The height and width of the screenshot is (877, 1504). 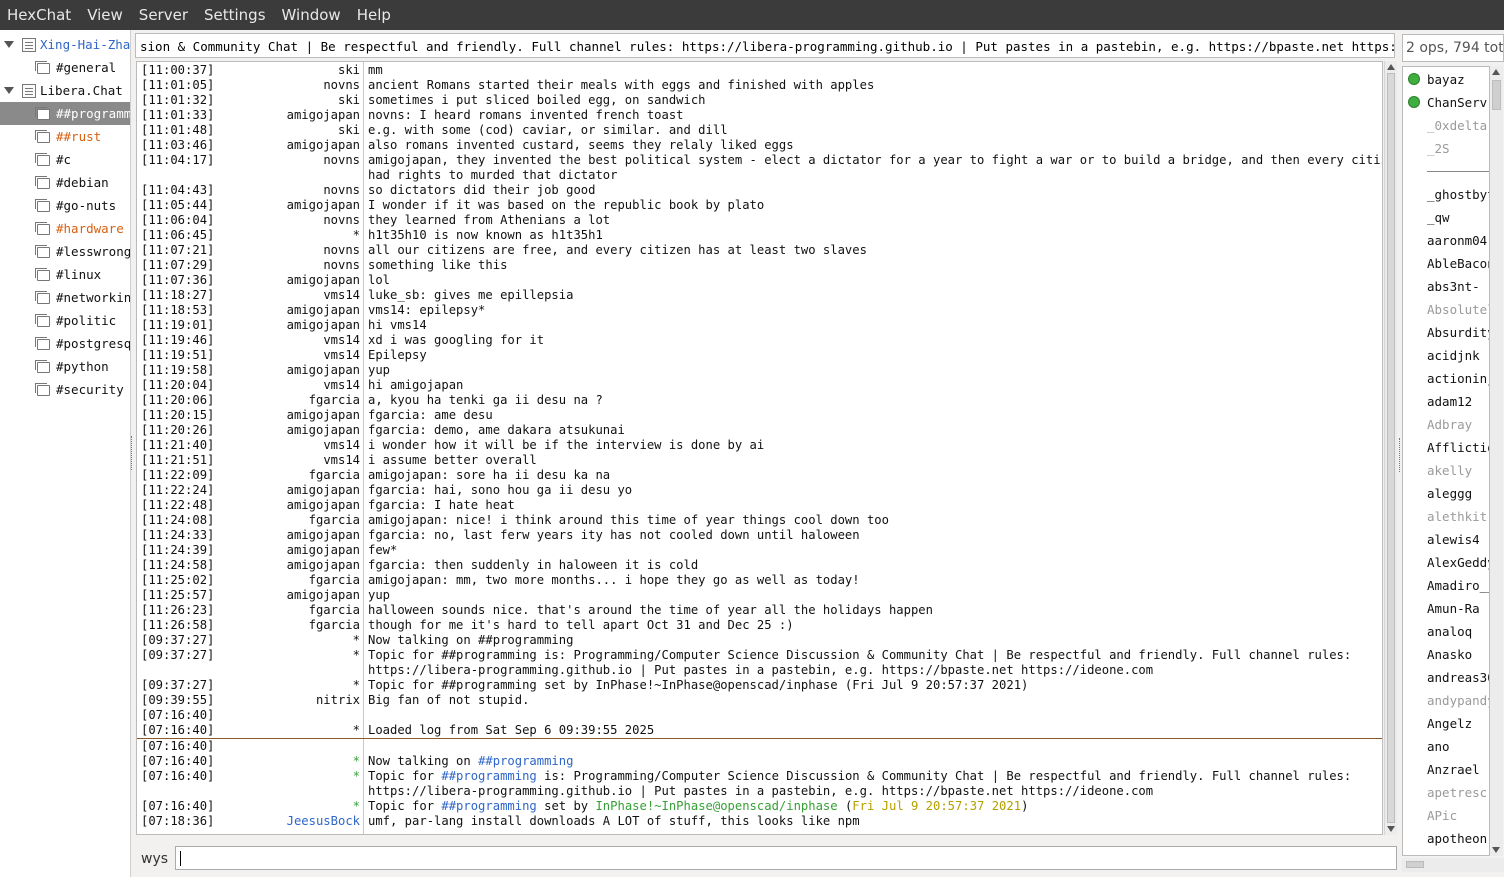 What do you see at coordinates (1458, 194) in the screenshot?
I see `user-entry: _ghostbyt` at bounding box center [1458, 194].